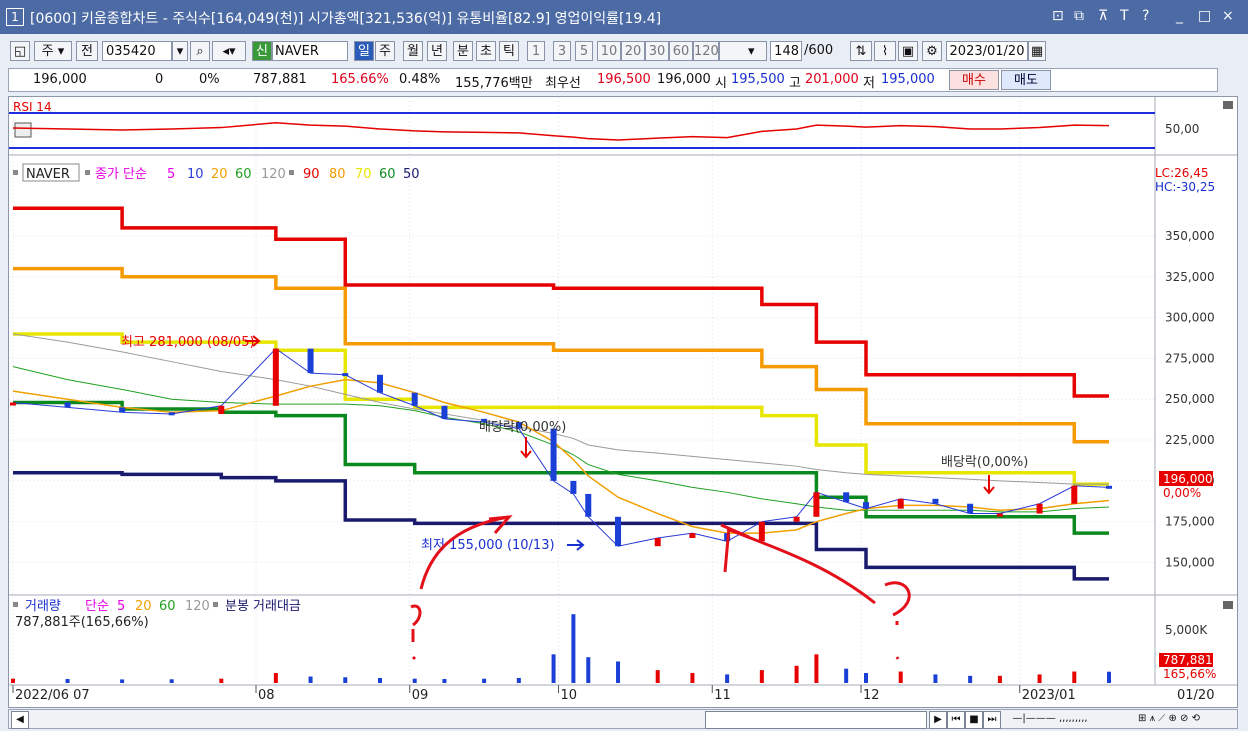  Describe the element at coordinates (60, 79) in the screenshot. I see `price: 196,000` at that location.